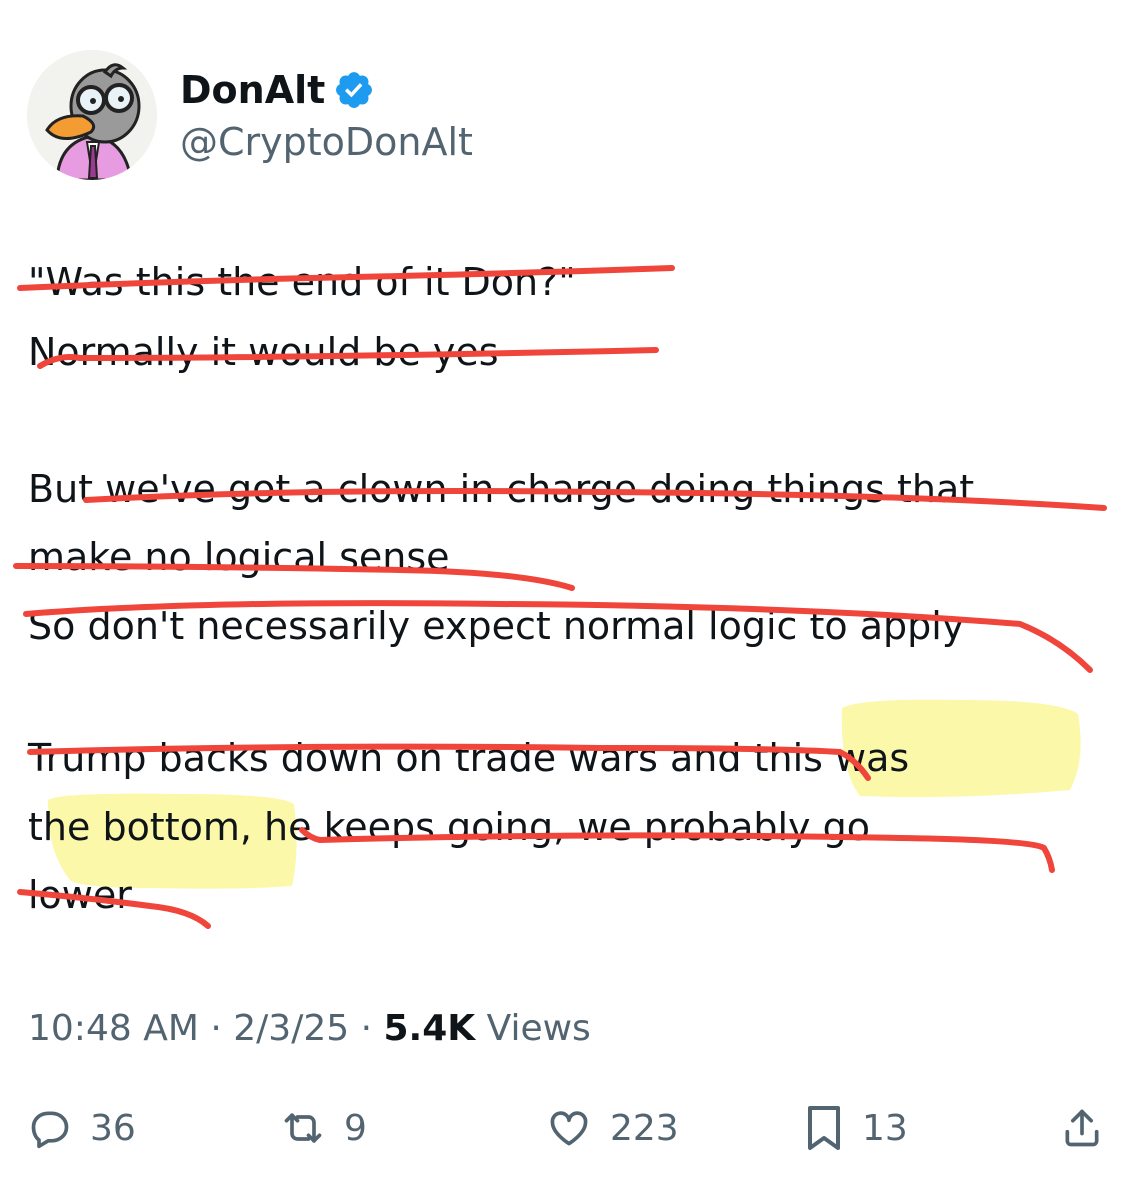  Describe the element at coordinates (354, 90) in the screenshot. I see `verified-badge-icon` at that location.